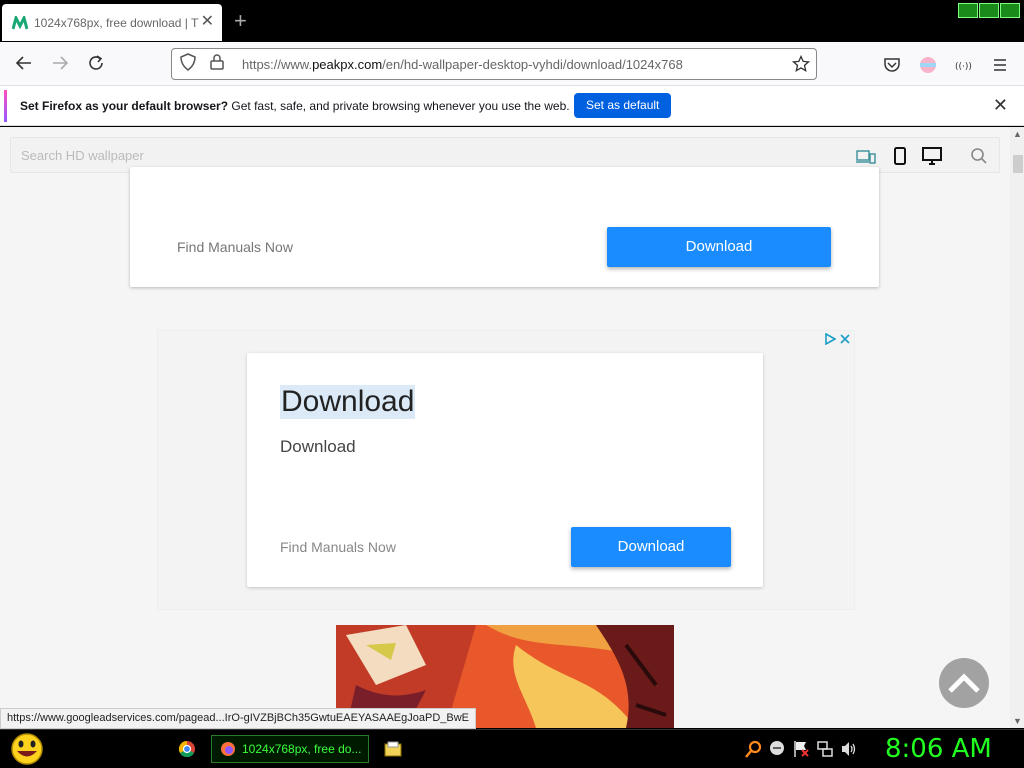  What do you see at coordinates (190, 64) in the screenshot?
I see `tracking-protection-shield-icon` at bounding box center [190, 64].